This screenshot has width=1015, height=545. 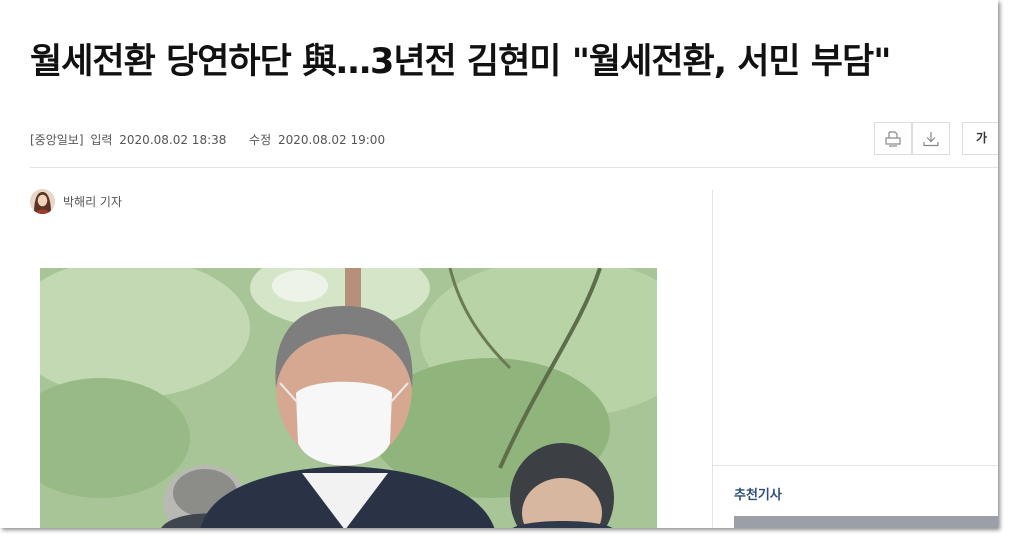 What do you see at coordinates (57, 140) in the screenshot?
I see `article-source: [중앙일보]` at bounding box center [57, 140].